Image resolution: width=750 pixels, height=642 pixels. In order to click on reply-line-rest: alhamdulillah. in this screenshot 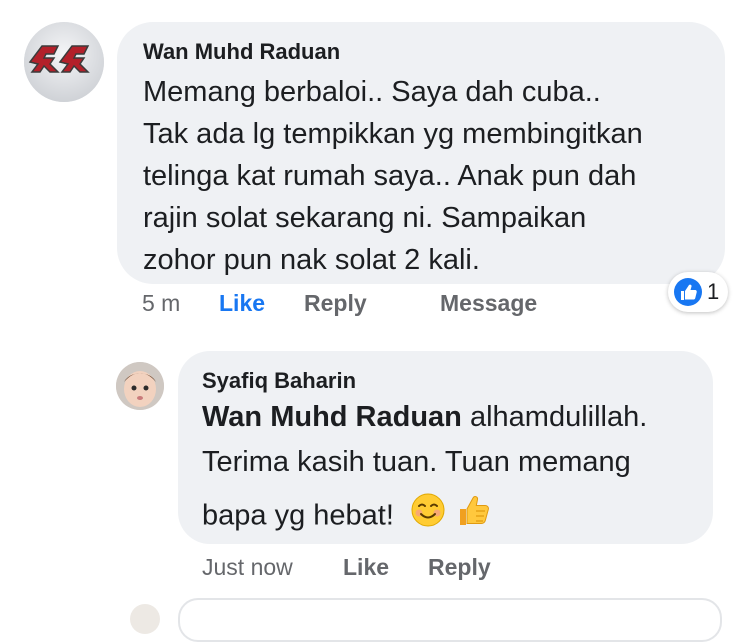, I will do `click(554, 417)`.